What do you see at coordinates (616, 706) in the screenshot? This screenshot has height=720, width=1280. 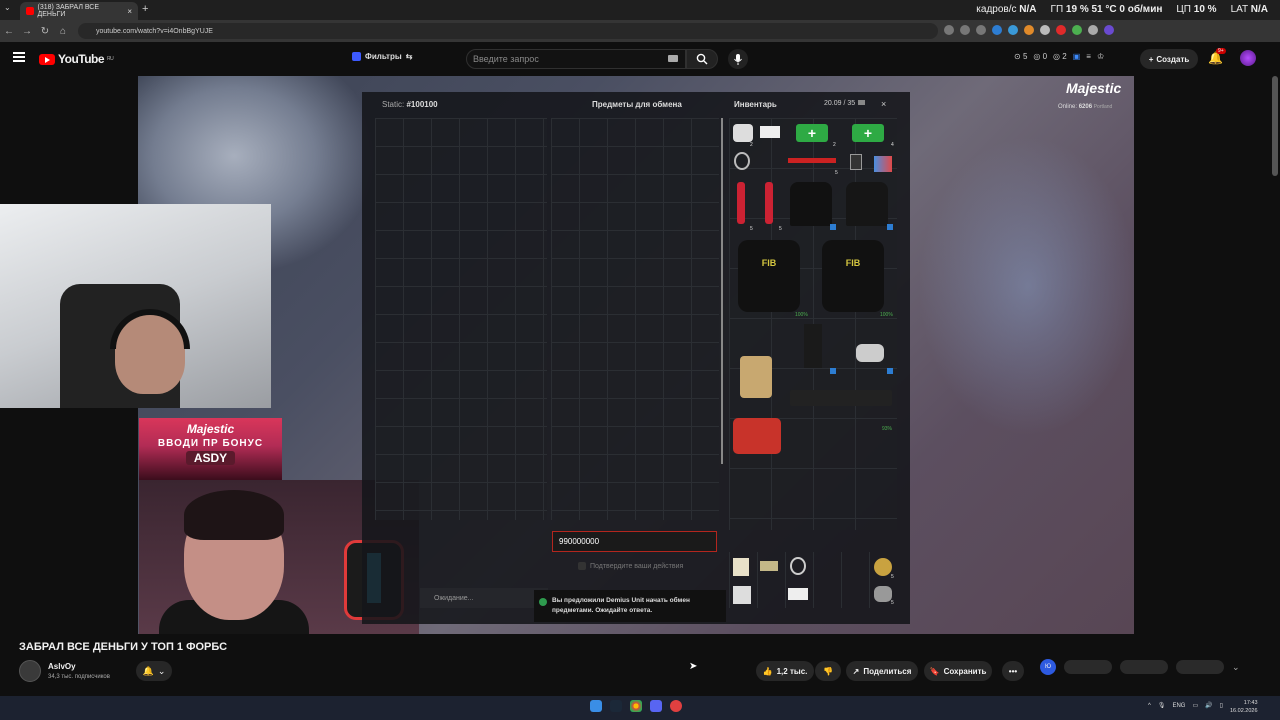 I see `steam-icon` at bounding box center [616, 706].